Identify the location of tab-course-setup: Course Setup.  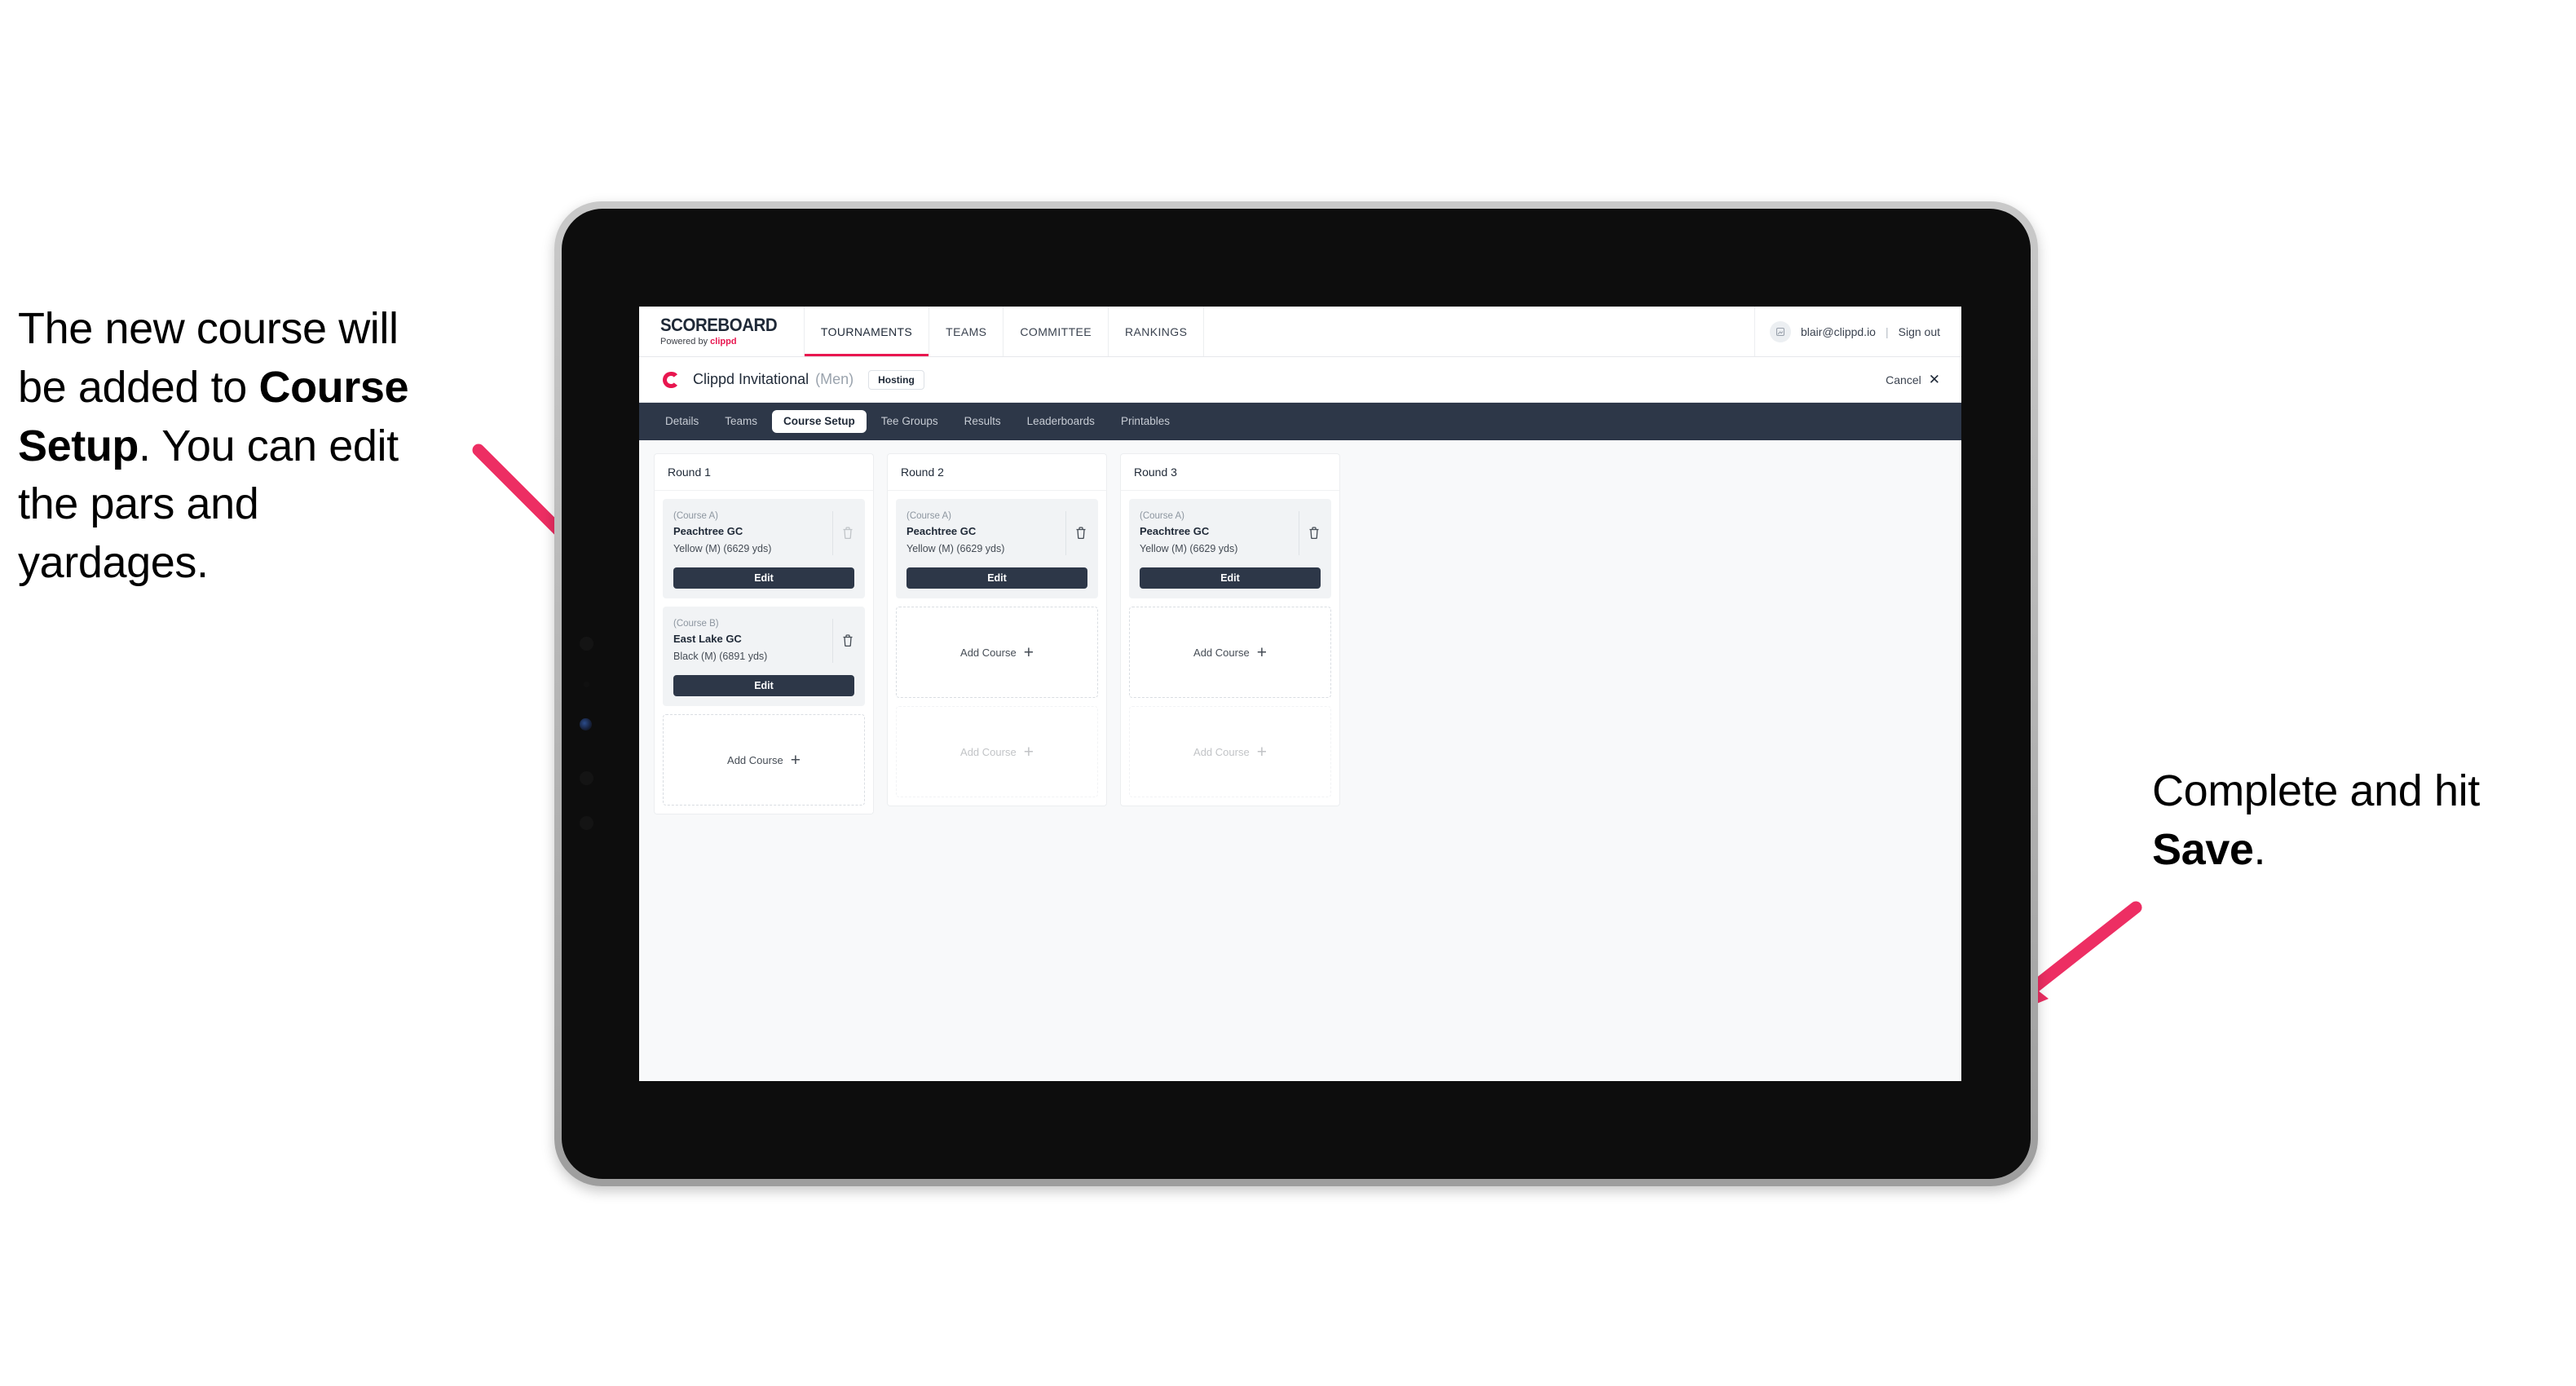
(819, 421).